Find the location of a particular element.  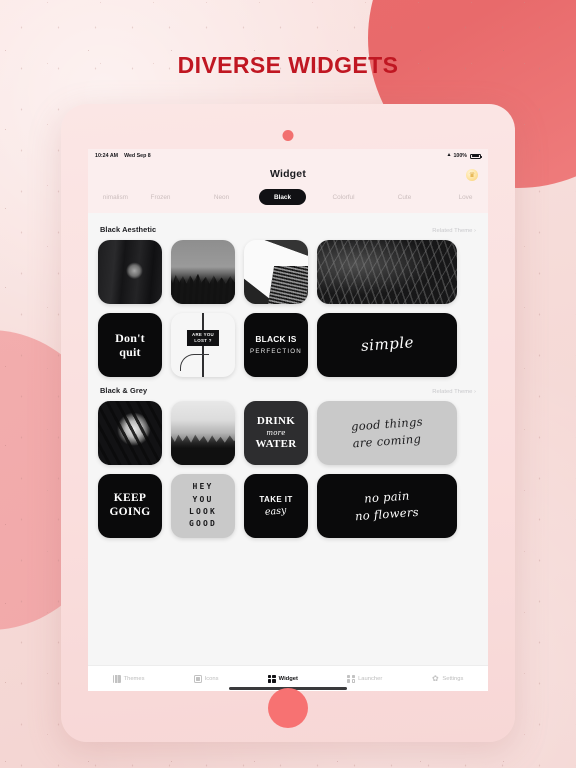

widget-text-line: YOU is located at coordinates (203, 499).